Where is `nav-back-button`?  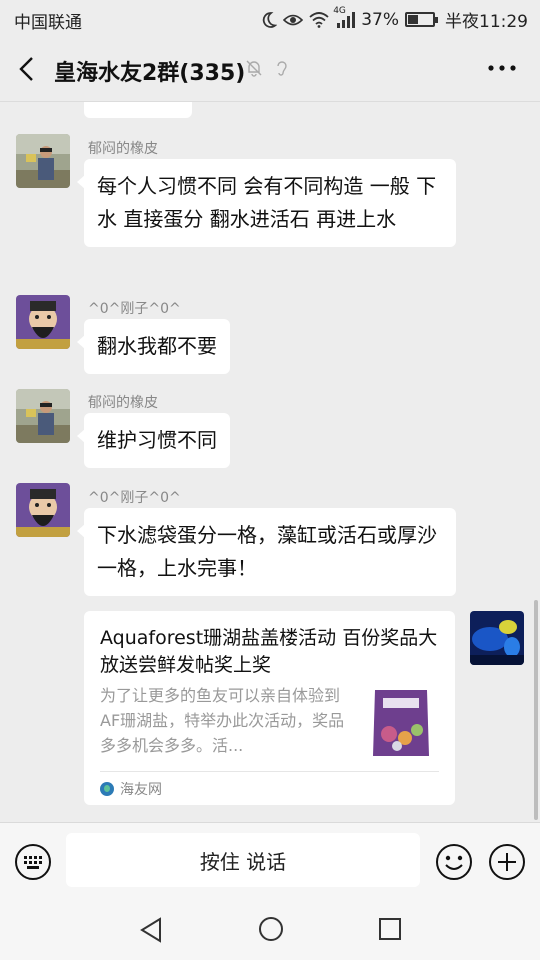 nav-back-button is located at coordinates (151, 930).